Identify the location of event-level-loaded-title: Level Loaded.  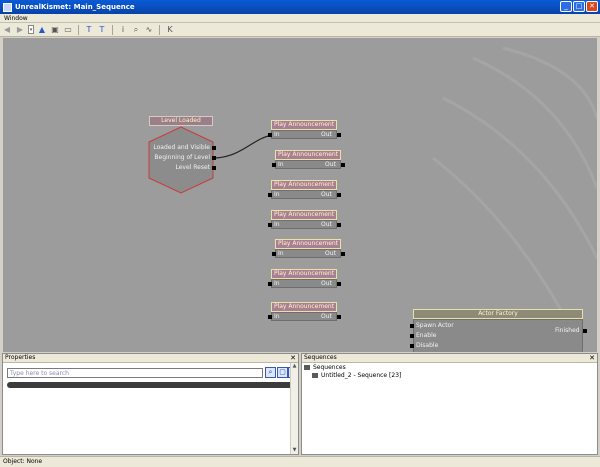
(181, 121).